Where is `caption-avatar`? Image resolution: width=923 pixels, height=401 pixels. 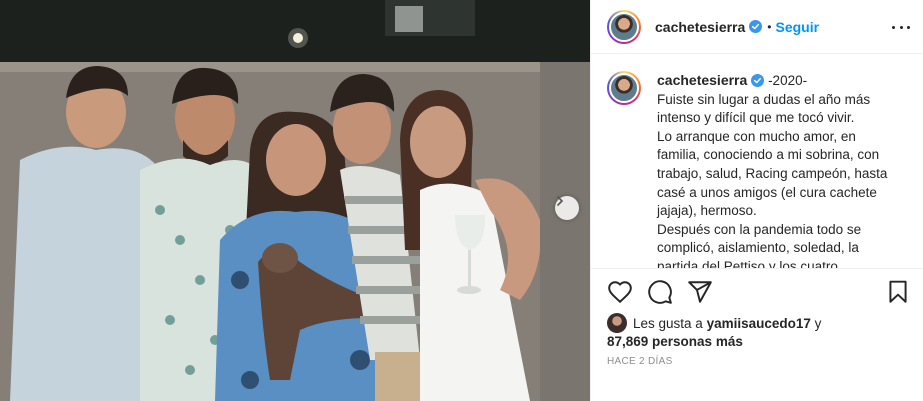
caption-avatar is located at coordinates (624, 88).